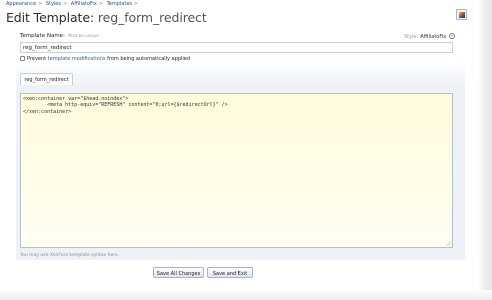 The image size is (492, 300). Describe the element at coordinates (22, 58) in the screenshot. I see `prevent-modifications-checkbox` at that location.